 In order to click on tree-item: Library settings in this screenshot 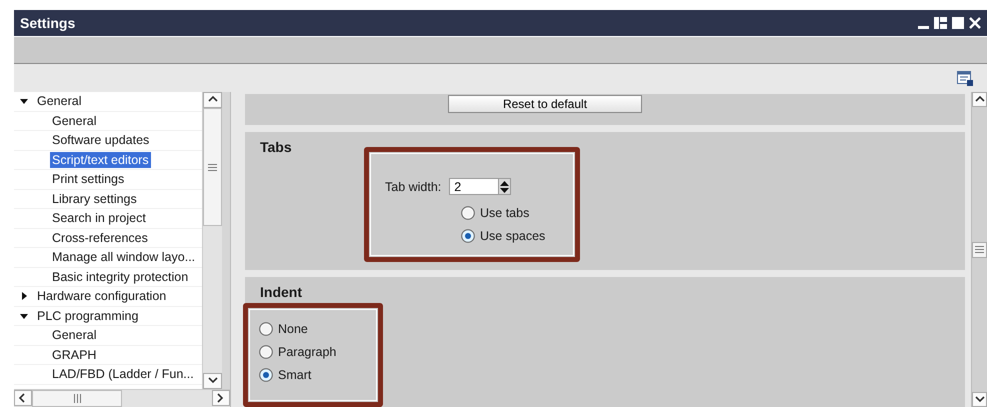, I will do `click(94, 198)`.